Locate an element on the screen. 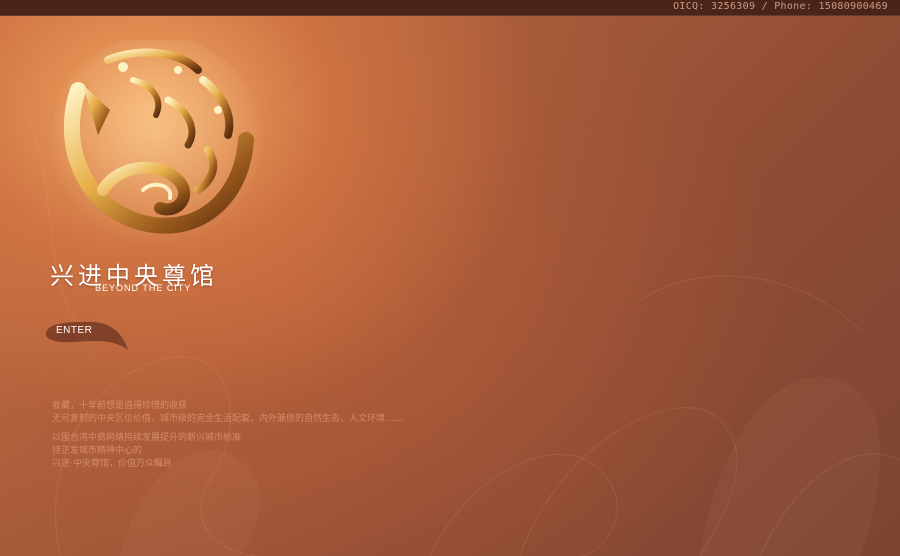 This screenshot has width=900, height=556. enter-button-shape is located at coordinates (87, 335).